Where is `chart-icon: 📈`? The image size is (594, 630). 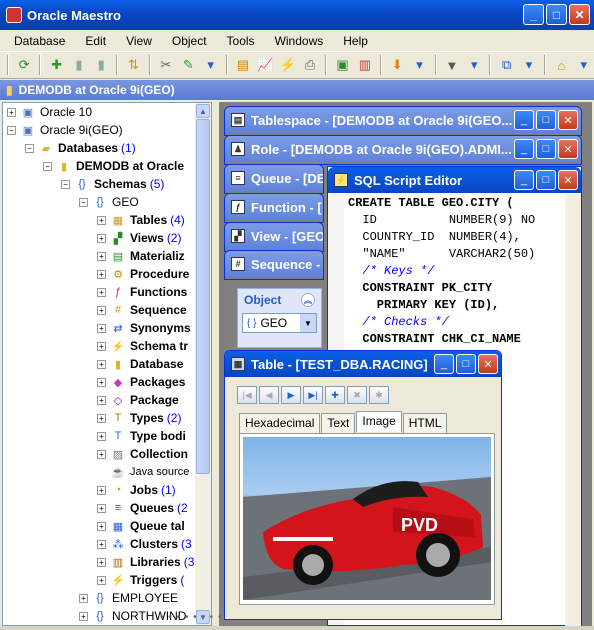
chart-icon: 📈 is located at coordinates (265, 65).